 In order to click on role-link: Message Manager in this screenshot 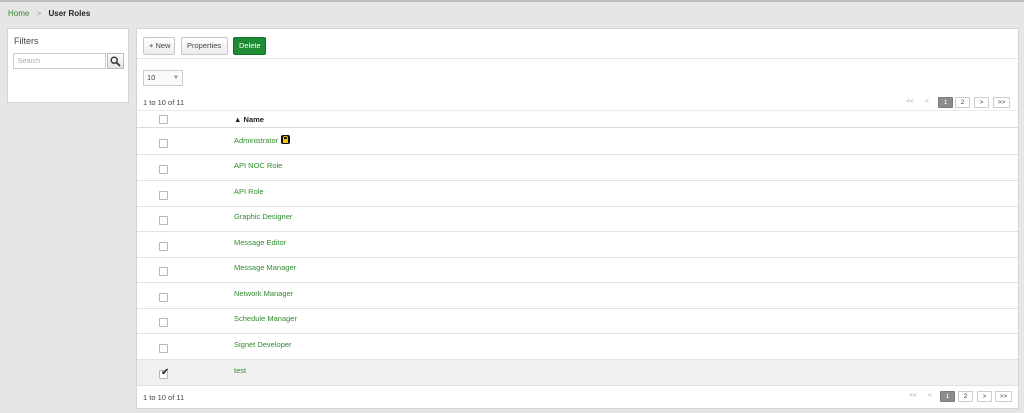, I will do `click(265, 267)`.